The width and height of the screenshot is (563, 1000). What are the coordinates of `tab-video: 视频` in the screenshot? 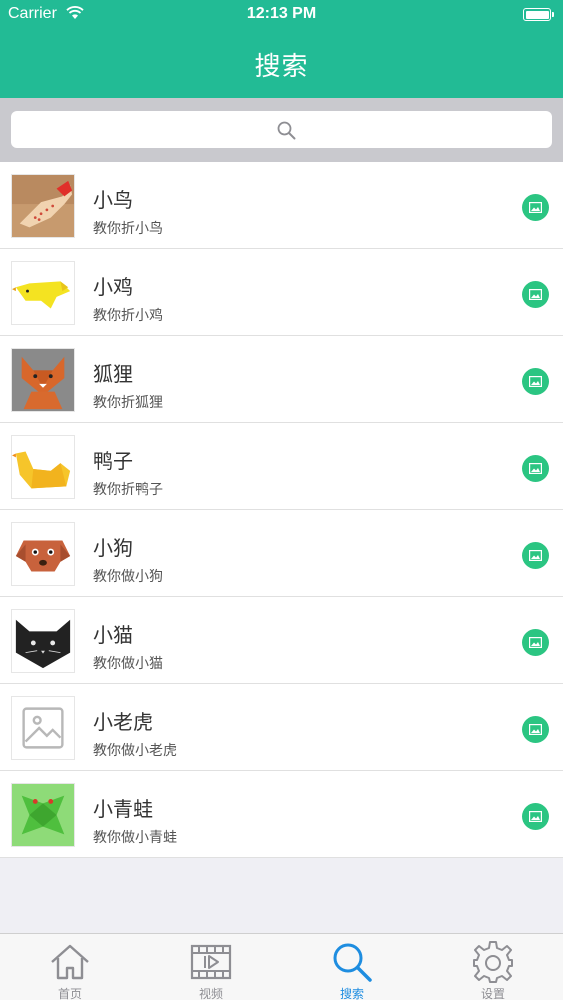 It's located at (211, 967).